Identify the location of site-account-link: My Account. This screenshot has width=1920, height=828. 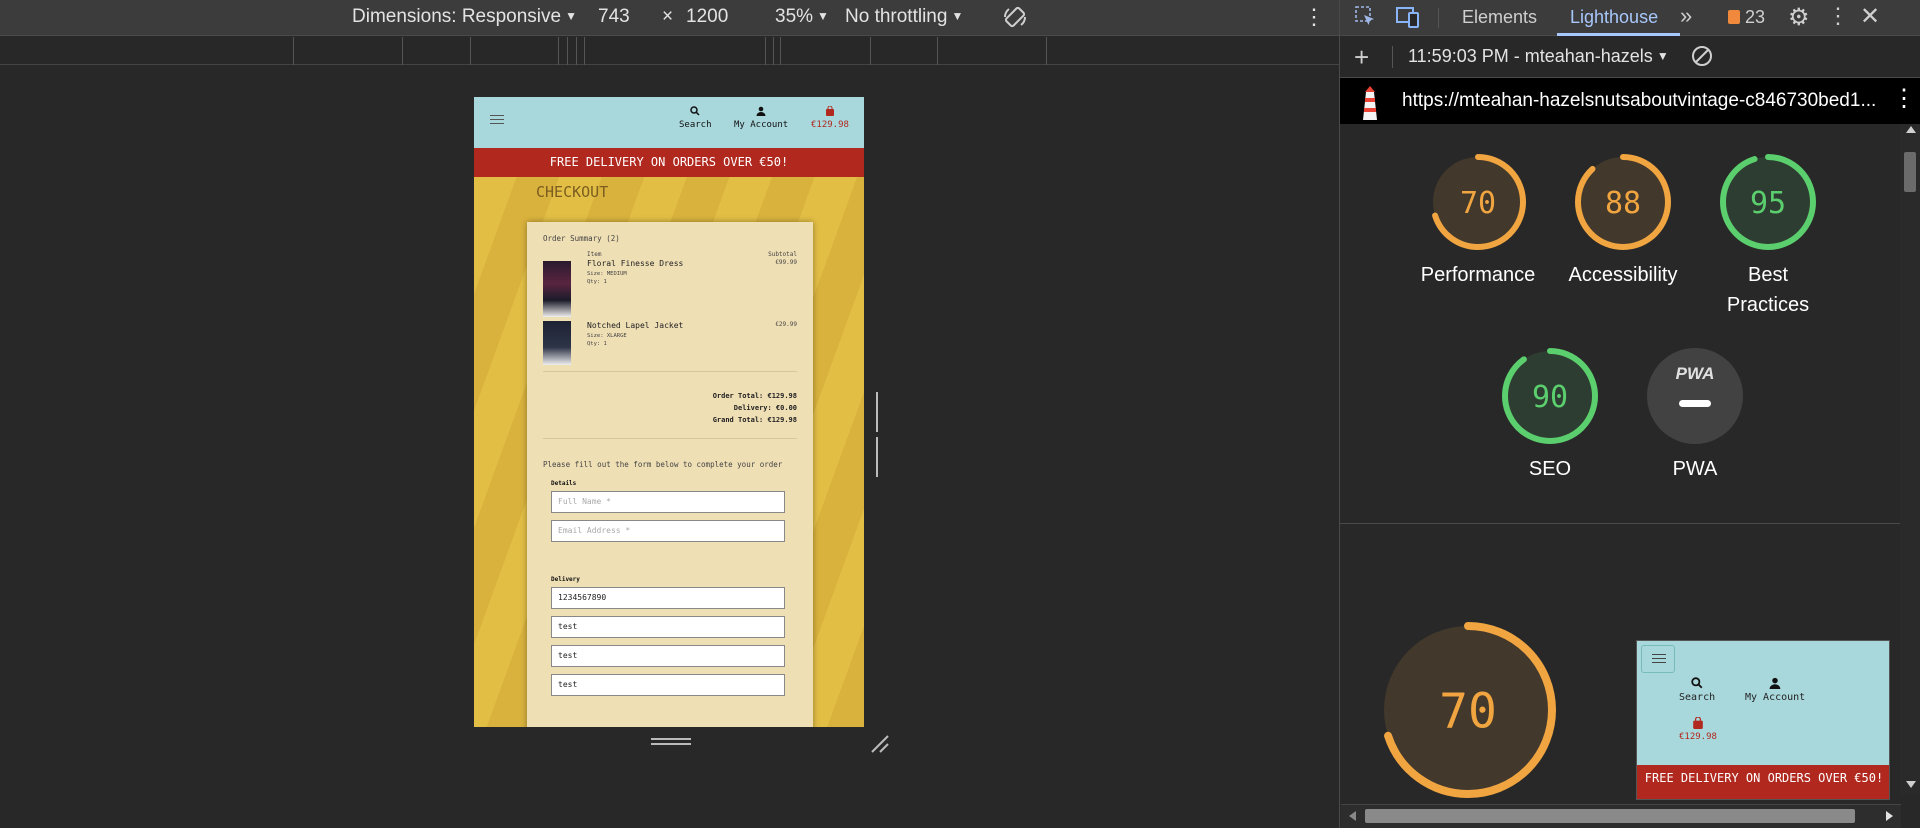
(761, 117).